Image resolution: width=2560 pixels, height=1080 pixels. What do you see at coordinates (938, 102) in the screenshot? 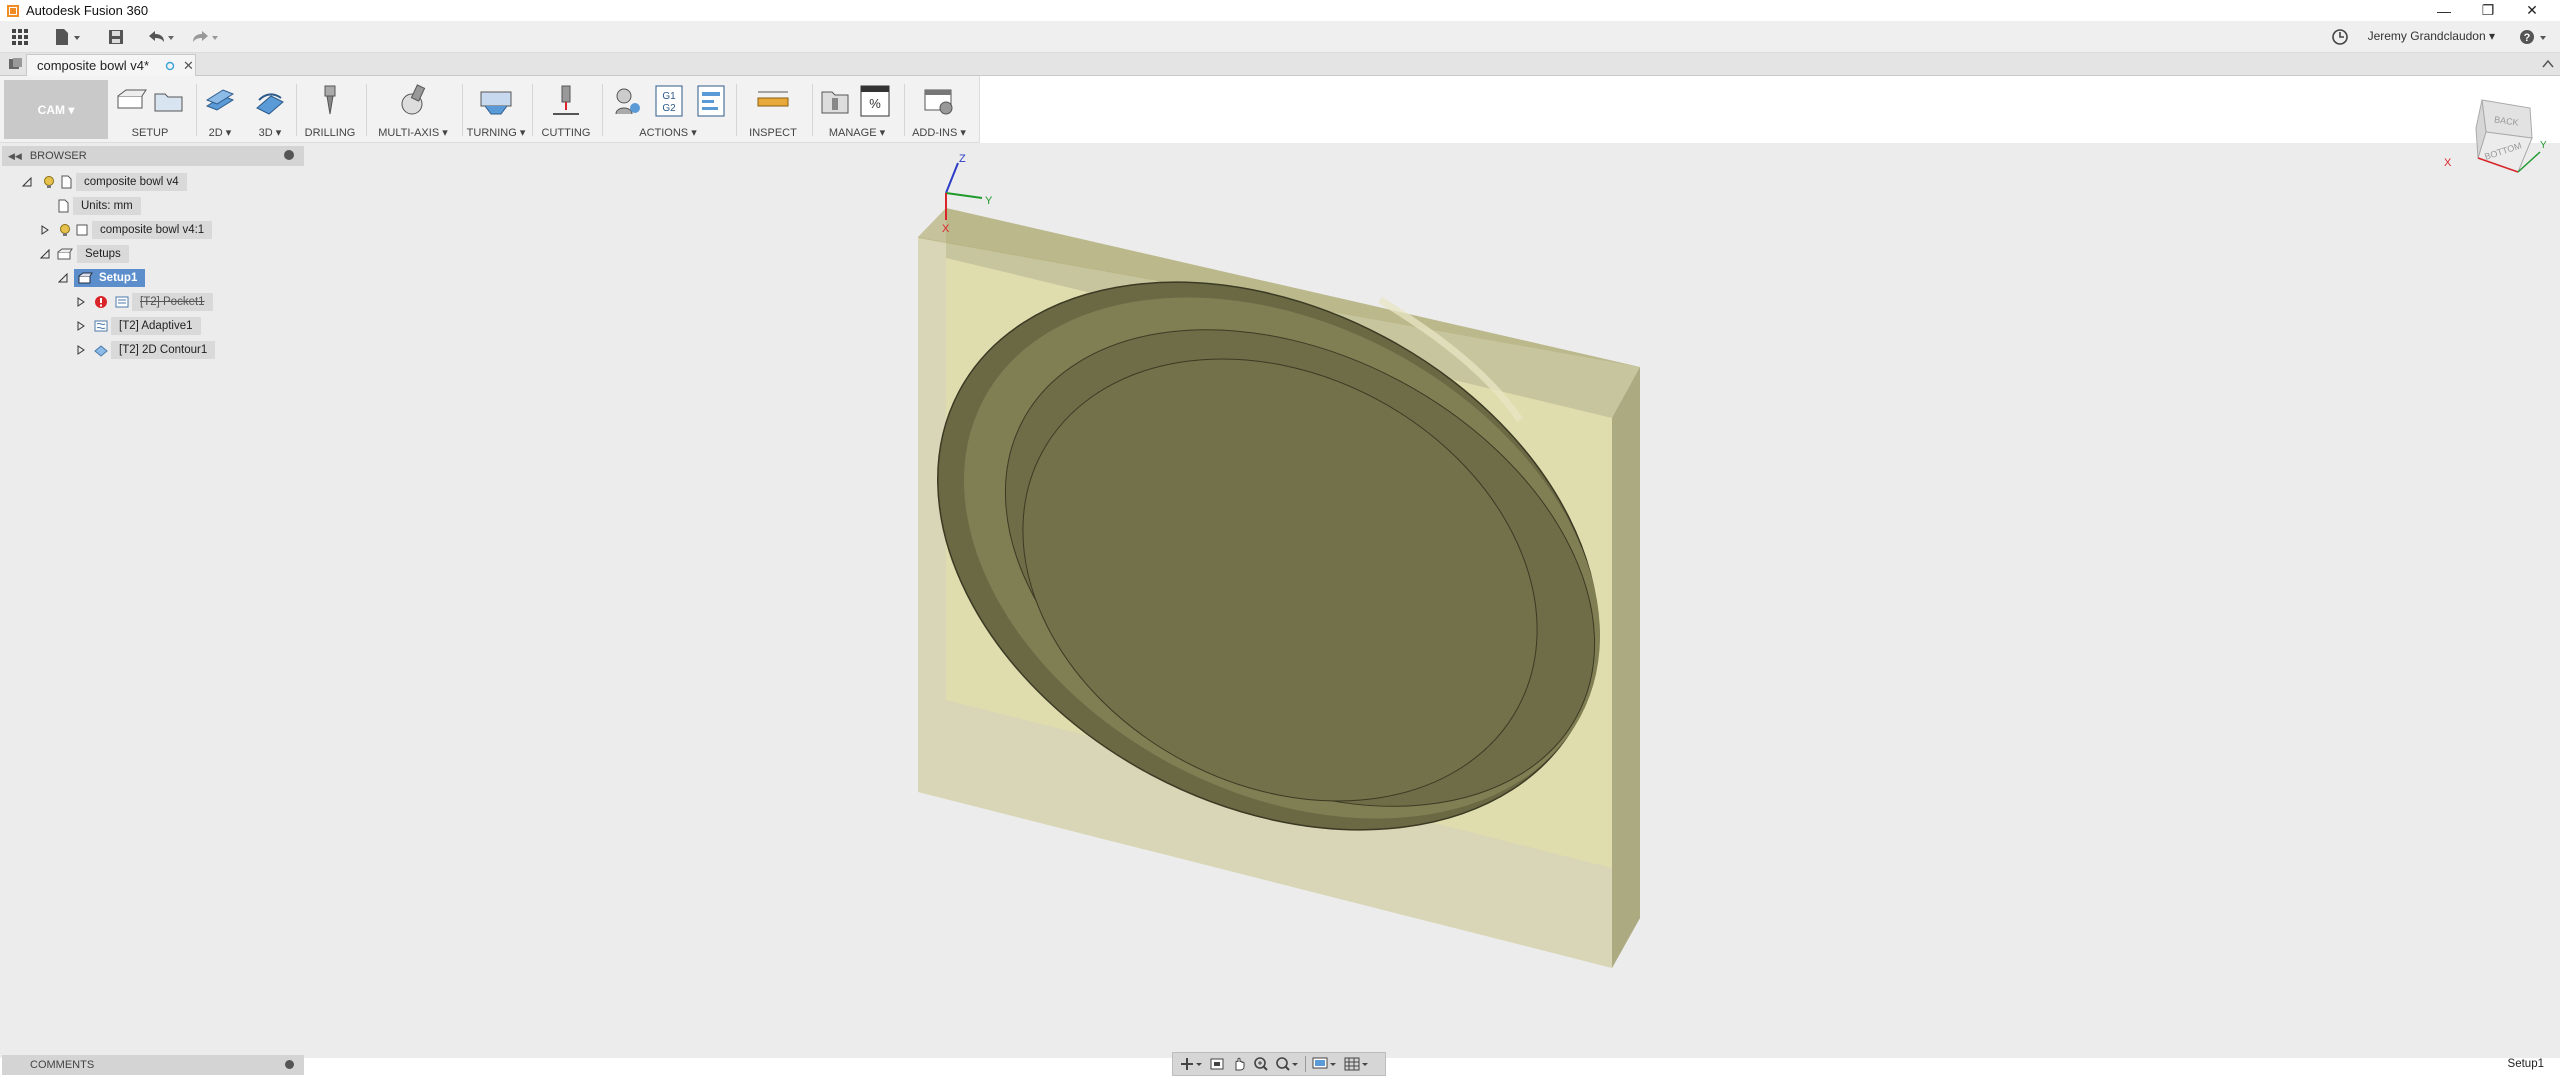
I see `add-ins-icon` at bounding box center [938, 102].